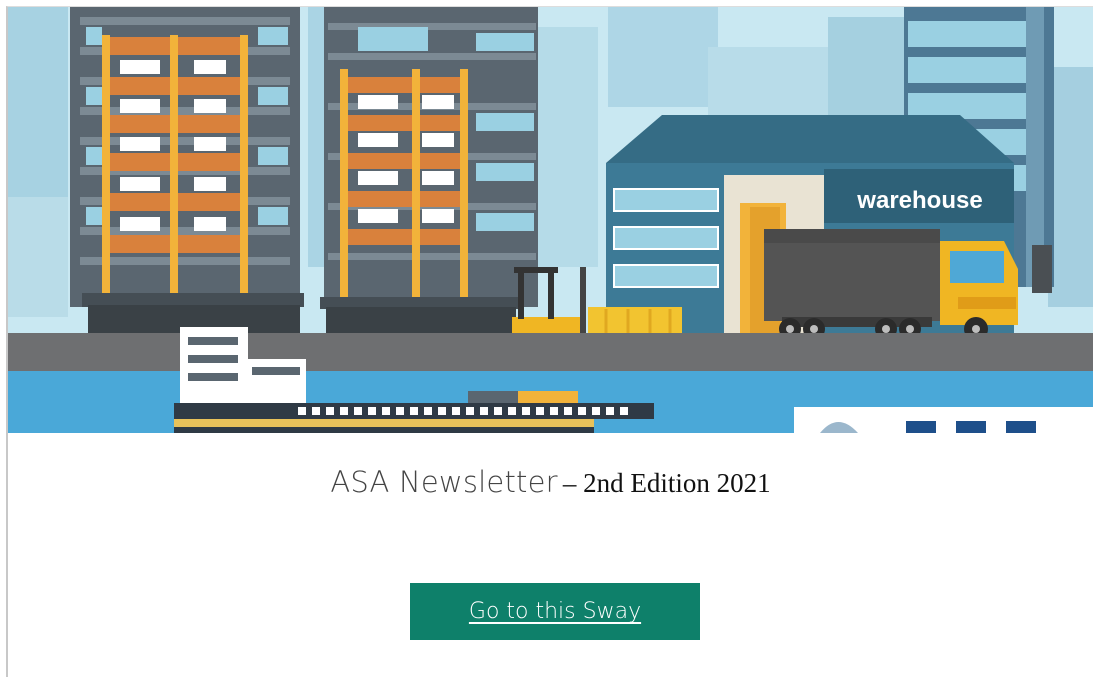 The height and width of the screenshot is (677, 1093). What do you see at coordinates (666, 483) in the screenshot?
I see `newsletter-edition: – 2nd Edition 2021` at bounding box center [666, 483].